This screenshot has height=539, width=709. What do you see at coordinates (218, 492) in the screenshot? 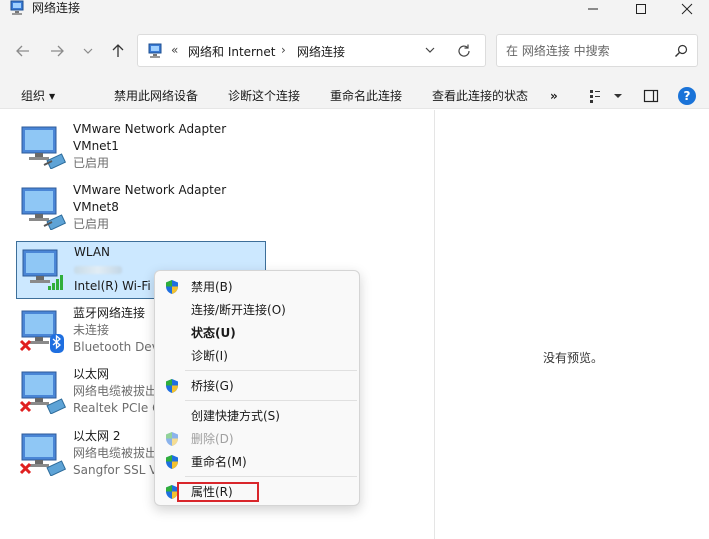
I see `properties-highlight-box` at bounding box center [218, 492].